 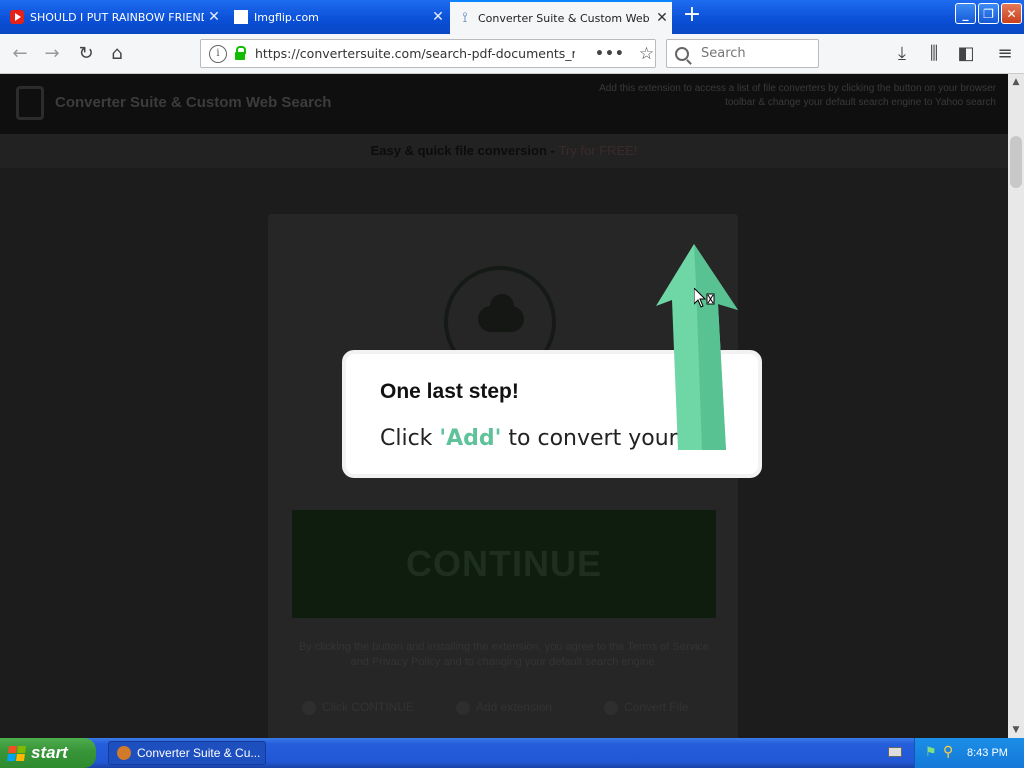 I want to click on step-item: Add extension, so click(x=504, y=707).